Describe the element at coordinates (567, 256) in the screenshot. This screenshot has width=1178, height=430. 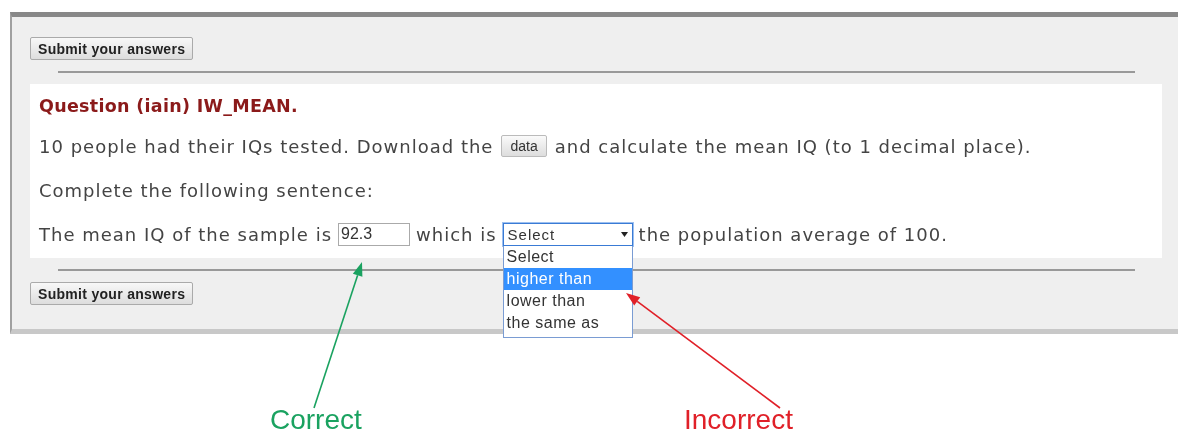
I see `dropdown-option: Select` at that location.